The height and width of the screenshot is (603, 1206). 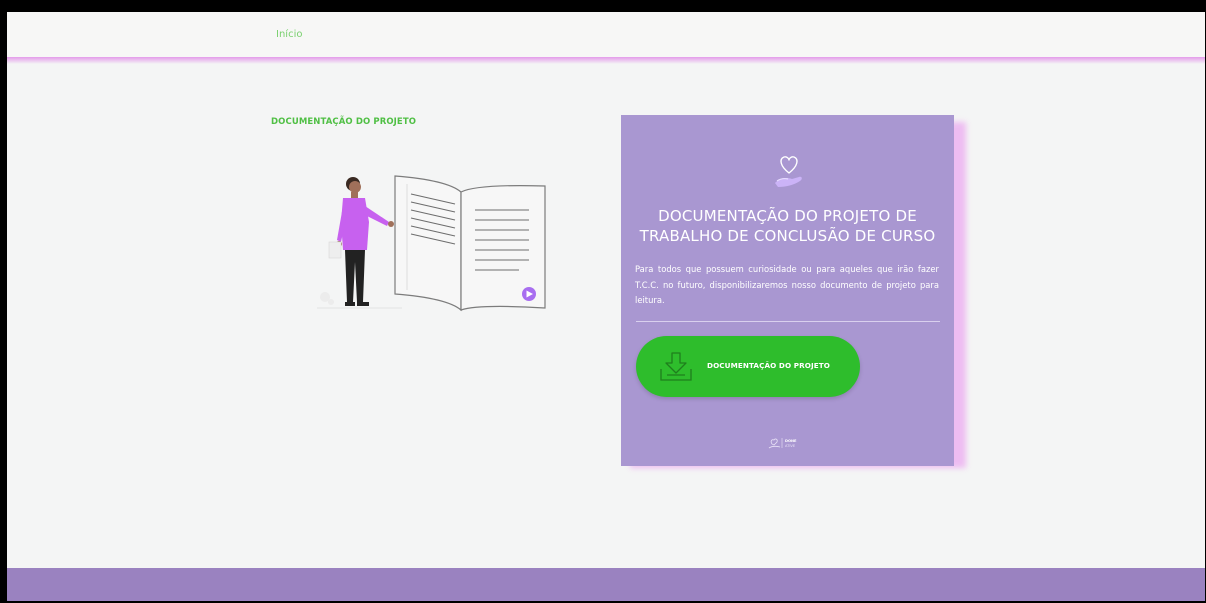 I want to click on page-footer, so click(x=606, y=584).